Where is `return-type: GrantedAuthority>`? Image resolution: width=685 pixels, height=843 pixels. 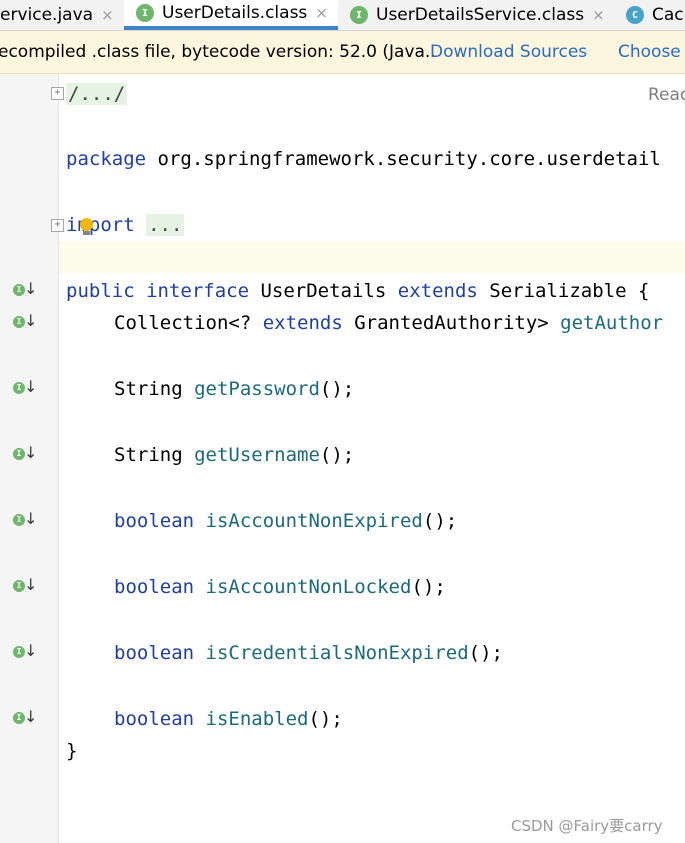
return-type: GrantedAuthority> is located at coordinates (451, 323).